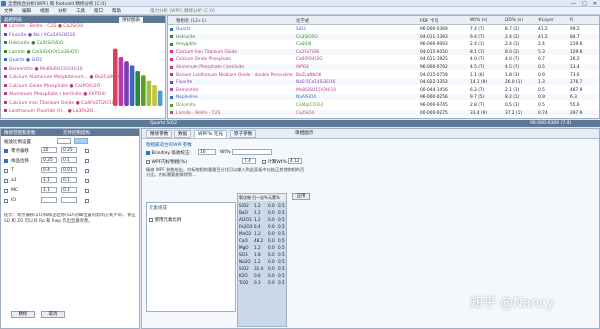  Describe the element at coordinates (207, 152) in the screenshot. I see `brindley-field: 10` at that location.